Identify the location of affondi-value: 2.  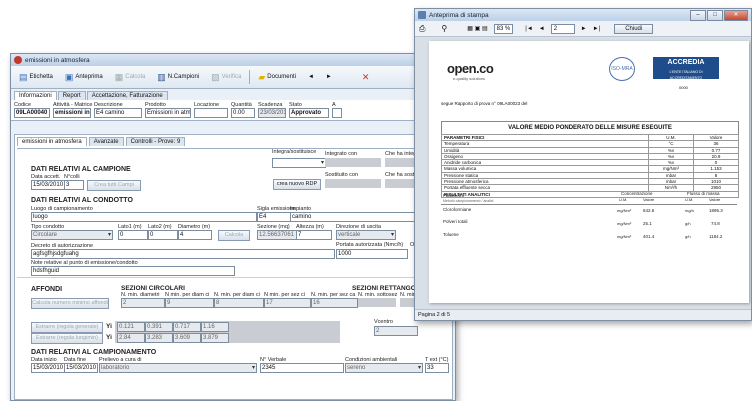
(143, 303).